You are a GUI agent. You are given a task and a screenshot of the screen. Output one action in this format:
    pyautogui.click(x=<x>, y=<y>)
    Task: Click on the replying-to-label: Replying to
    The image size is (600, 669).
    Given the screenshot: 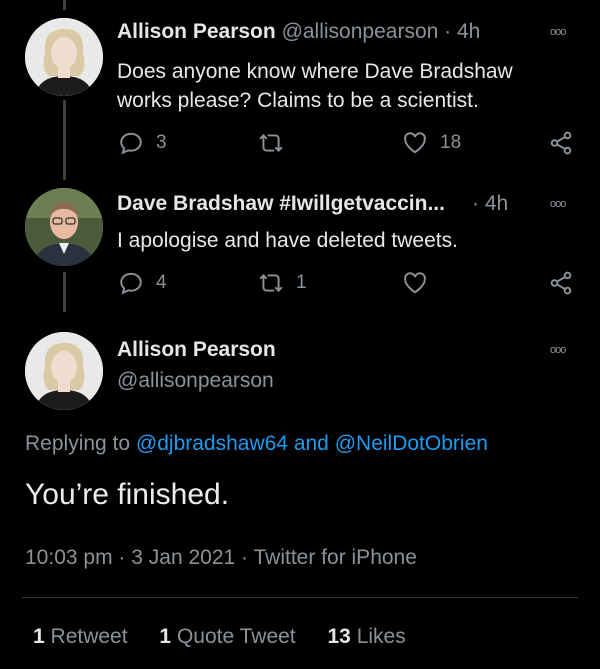 What is the action you would take?
    pyautogui.click(x=78, y=443)
    